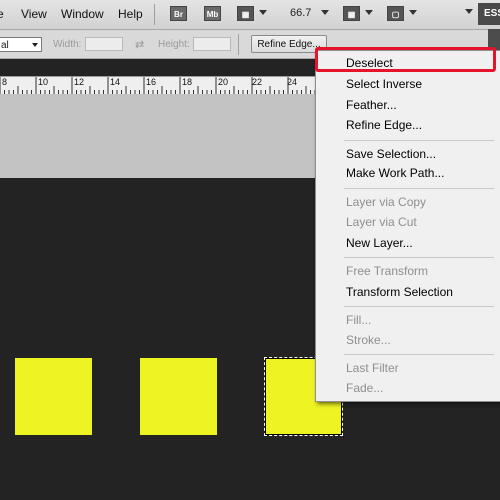 The width and height of the screenshot is (500, 500). Describe the element at coordinates (34, 14) in the screenshot. I see `menu-view: View` at that location.